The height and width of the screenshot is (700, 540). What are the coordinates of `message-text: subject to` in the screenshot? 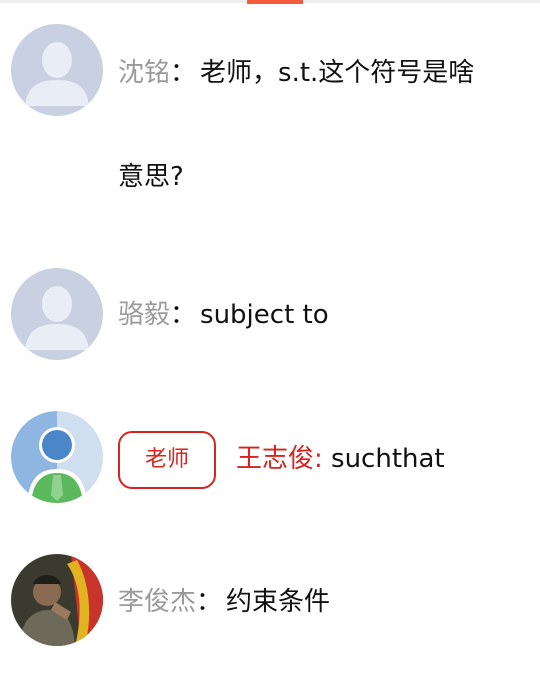 It's located at (264, 315).